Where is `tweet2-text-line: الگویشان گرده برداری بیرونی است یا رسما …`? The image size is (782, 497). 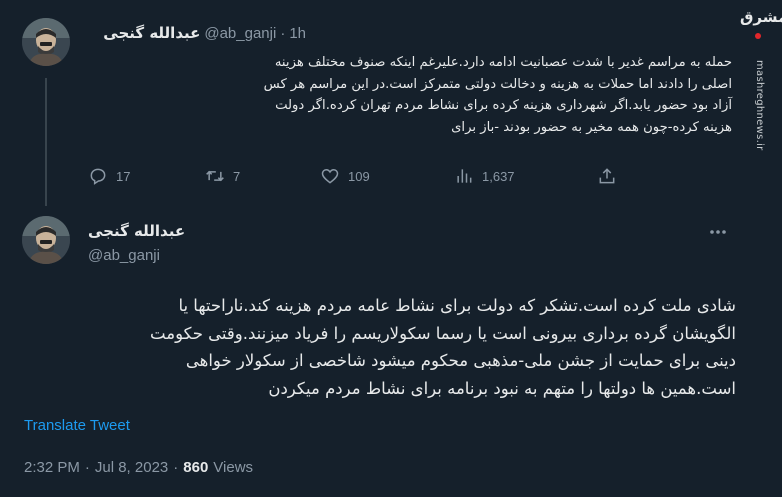
tweet2-text-line: الگویشان گرده برداری بیرونی است یا رسما … is located at coordinates (443, 333).